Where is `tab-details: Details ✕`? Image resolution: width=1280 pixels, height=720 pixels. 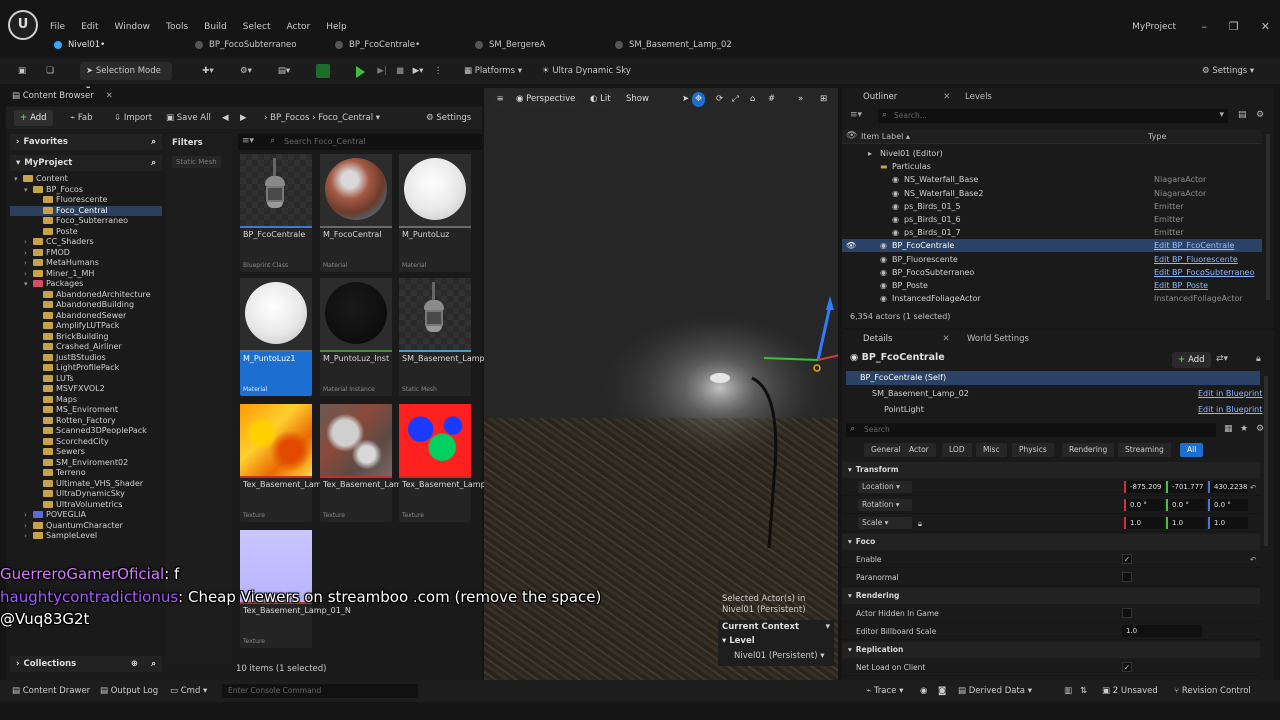 tab-details: Details ✕ is located at coordinates (898, 339).